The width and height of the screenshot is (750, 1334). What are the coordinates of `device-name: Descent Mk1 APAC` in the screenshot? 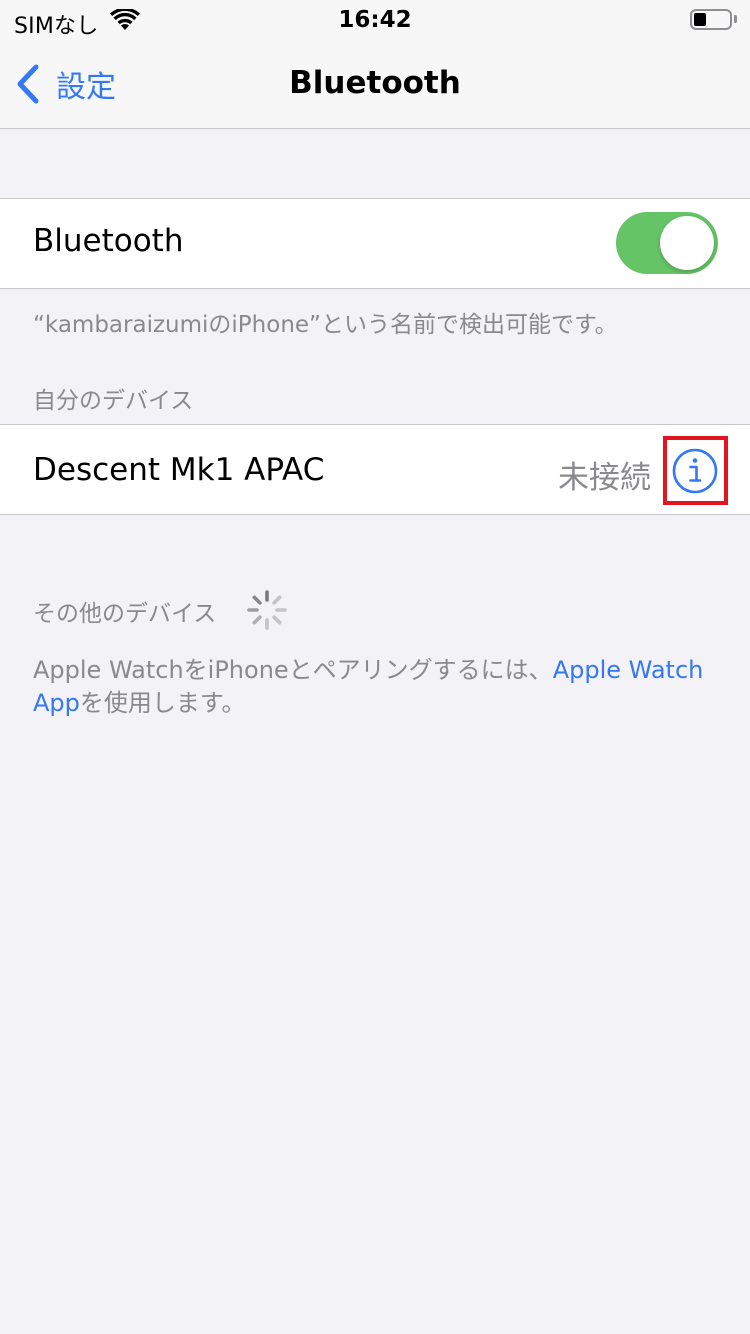 It's located at (179, 470).